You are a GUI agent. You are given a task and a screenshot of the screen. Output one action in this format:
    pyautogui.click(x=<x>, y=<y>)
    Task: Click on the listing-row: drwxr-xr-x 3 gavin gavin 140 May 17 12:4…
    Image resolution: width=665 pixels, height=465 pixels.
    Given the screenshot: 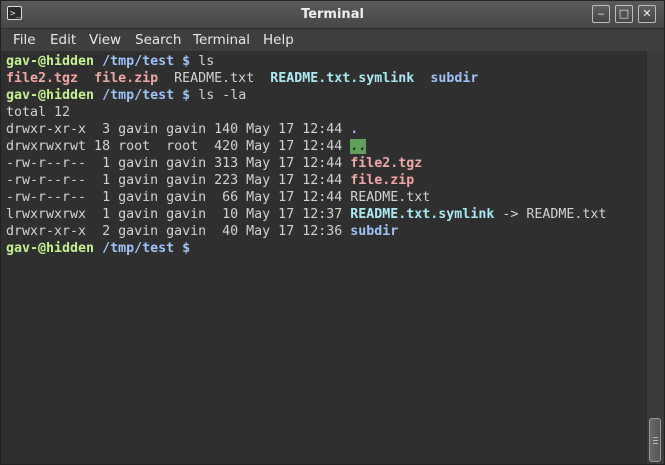 What is the action you would take?
    pyautogui.click(x=306, y=129)
    